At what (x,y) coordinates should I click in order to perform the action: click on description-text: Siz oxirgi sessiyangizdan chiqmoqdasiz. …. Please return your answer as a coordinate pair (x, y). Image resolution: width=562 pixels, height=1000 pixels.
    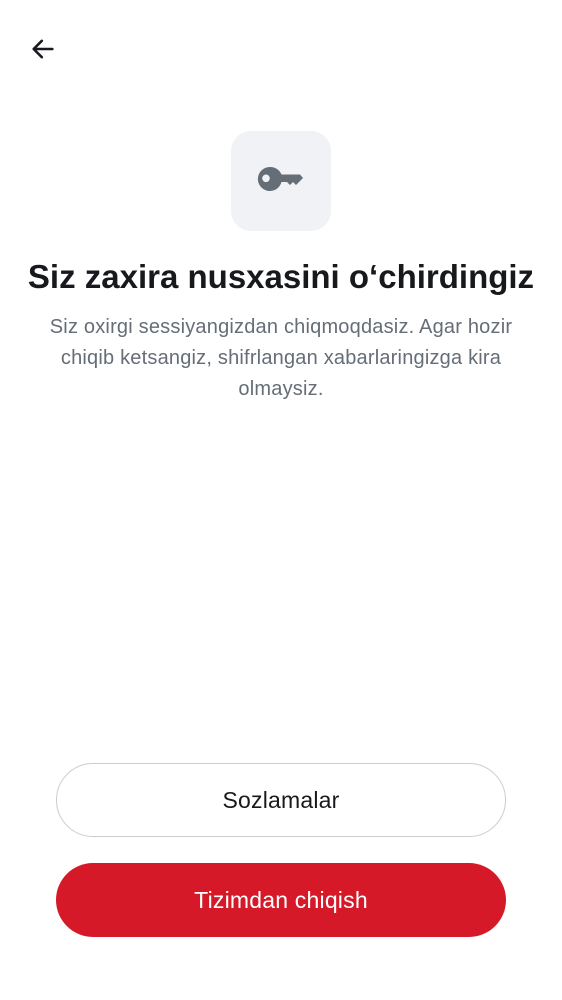
    Looking at the image, I should click on (281, 358).